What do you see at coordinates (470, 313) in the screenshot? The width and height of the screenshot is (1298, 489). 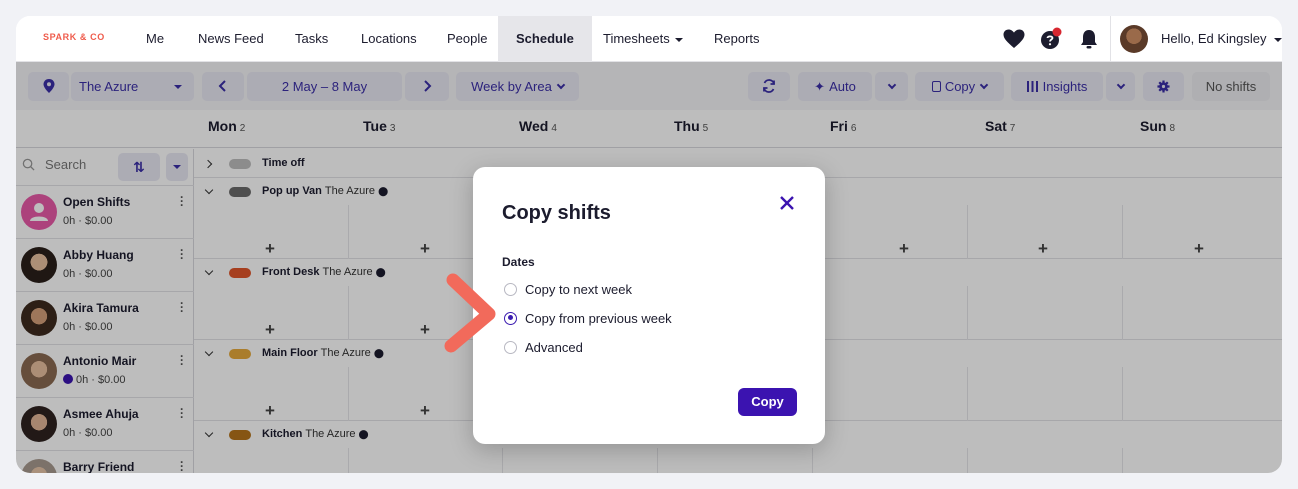 I see `annotation-arrow-icon` at bounding box center [470, 313].